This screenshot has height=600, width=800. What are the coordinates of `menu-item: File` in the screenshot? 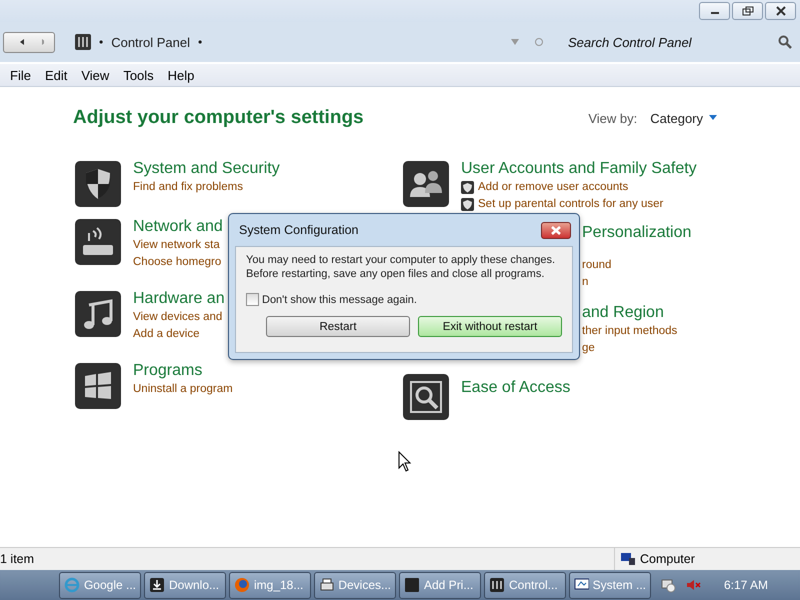 It's located at (20, 75).